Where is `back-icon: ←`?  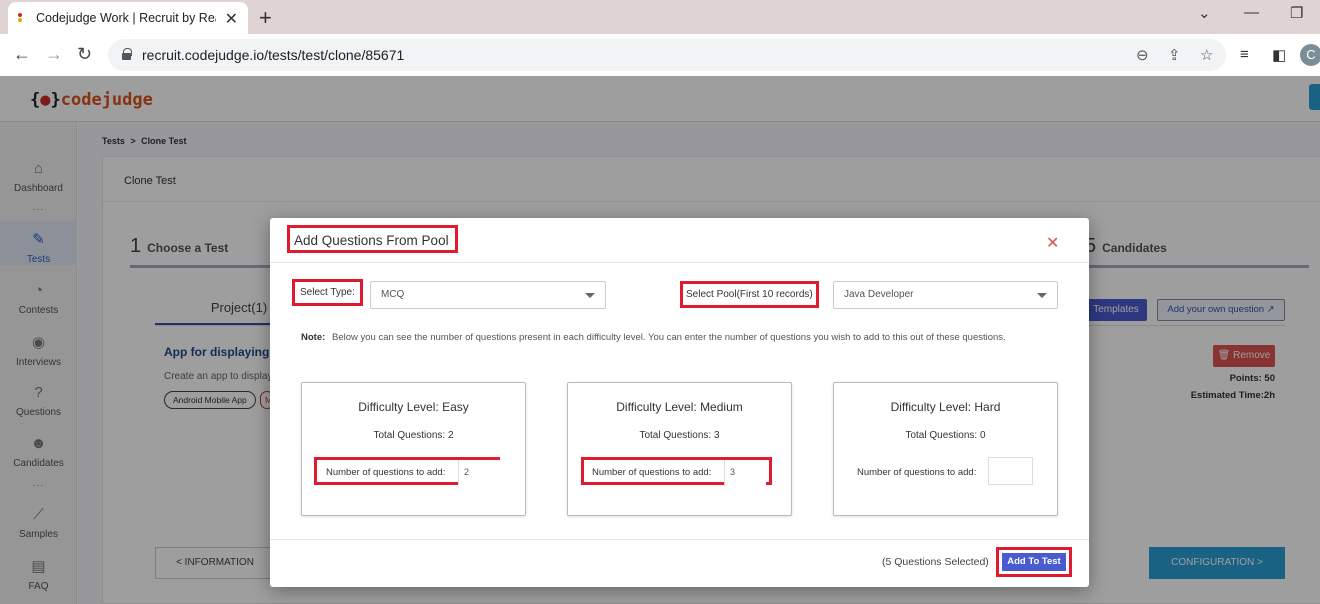
back-icon: ← is located at coordinates (22, 54).